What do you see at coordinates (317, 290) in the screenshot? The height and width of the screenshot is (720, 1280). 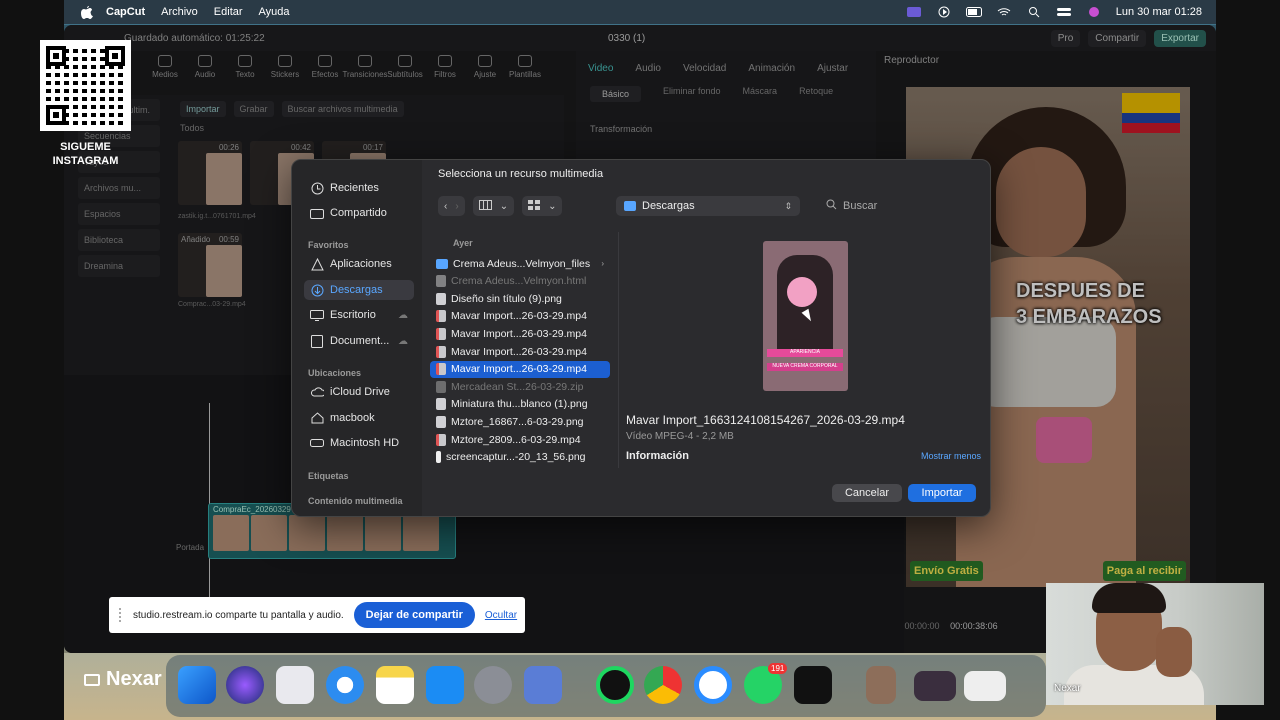 I see `download-icon` at bounding box center [317, 290].